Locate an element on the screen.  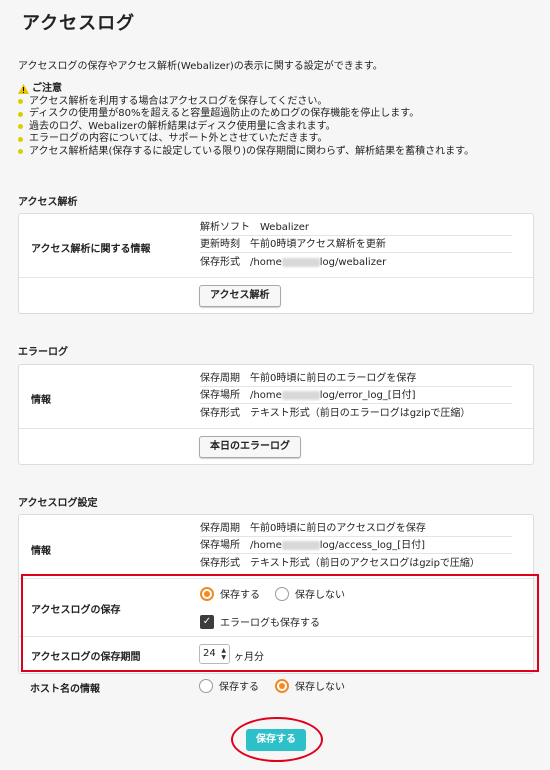
warning-icon is located at coordinates (23, 89).